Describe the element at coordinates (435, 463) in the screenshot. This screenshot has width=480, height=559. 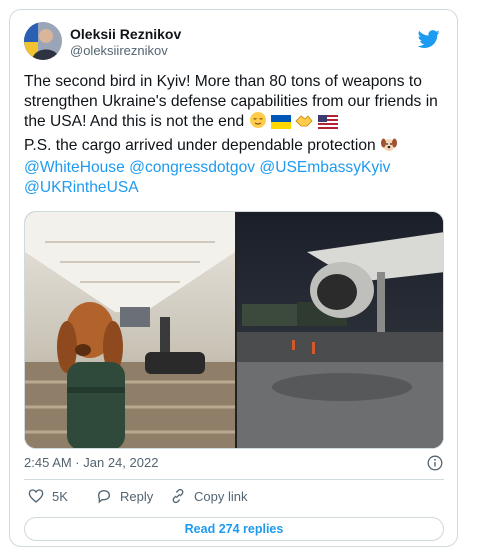
I see `info-icon` at that location.